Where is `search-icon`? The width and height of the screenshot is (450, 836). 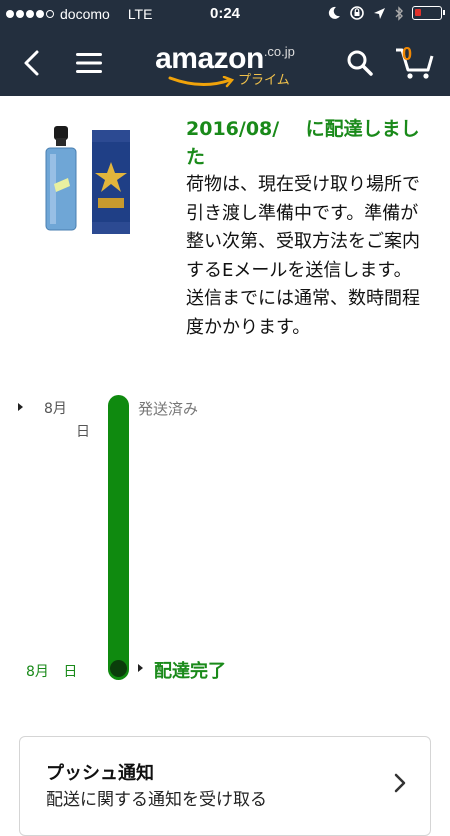
search-icon is located at coordinates (360, 63).